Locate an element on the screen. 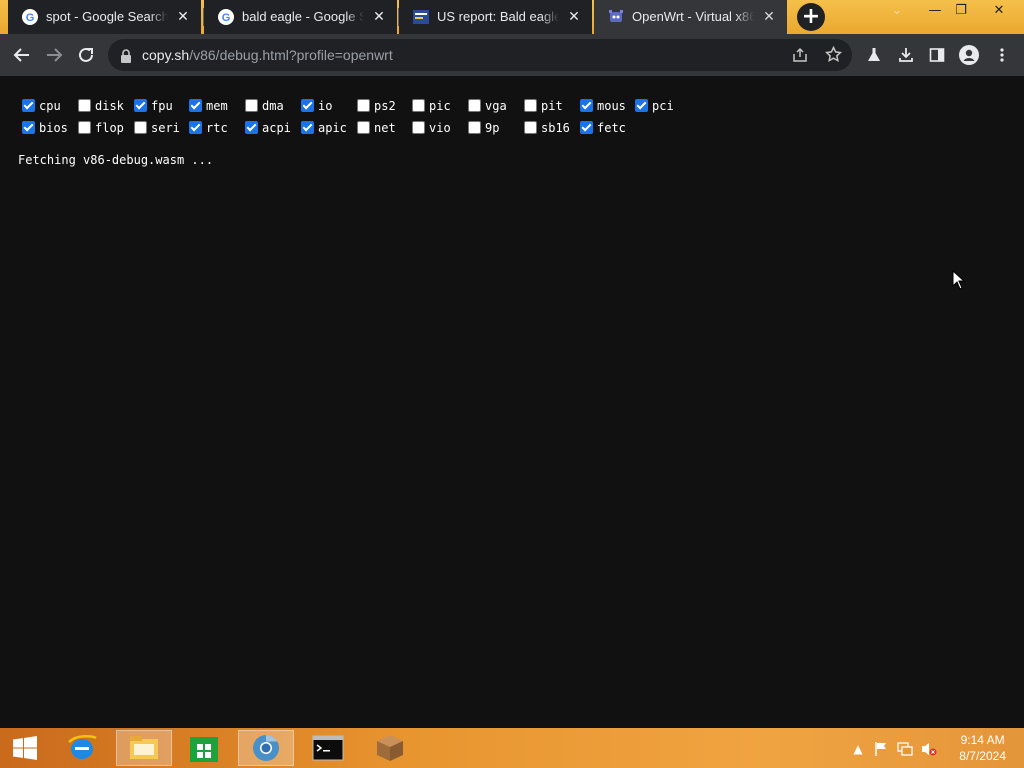 This screenshot has width=1024, height=768. tab-search-icon: ⌄ is located at coordinates (897, 10).